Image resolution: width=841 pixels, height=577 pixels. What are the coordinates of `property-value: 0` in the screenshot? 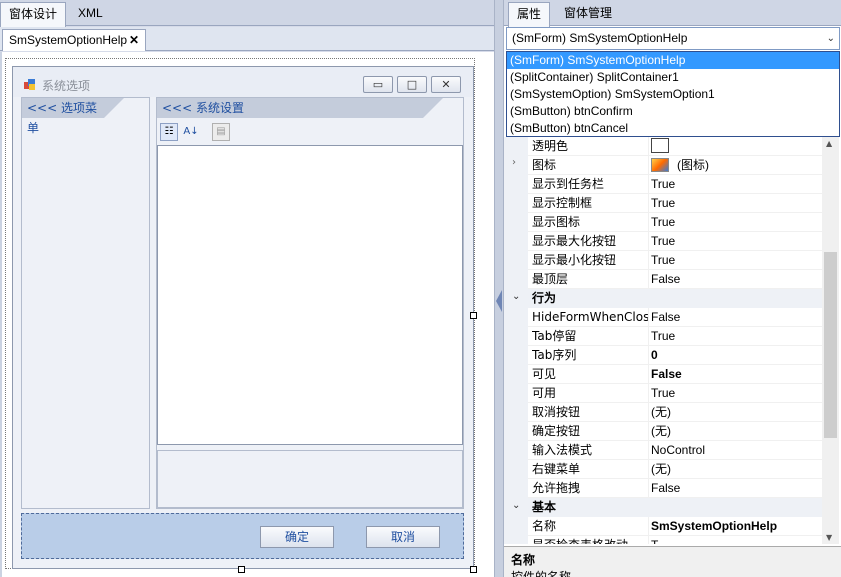 It's located at (736, 355).